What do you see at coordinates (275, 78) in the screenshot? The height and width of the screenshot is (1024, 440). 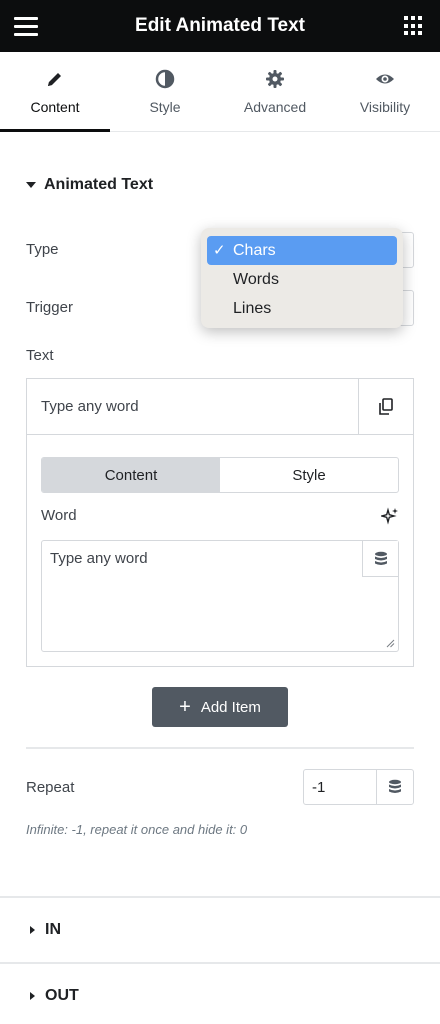 I see `gear-icon` at bounding box center [275, 78].